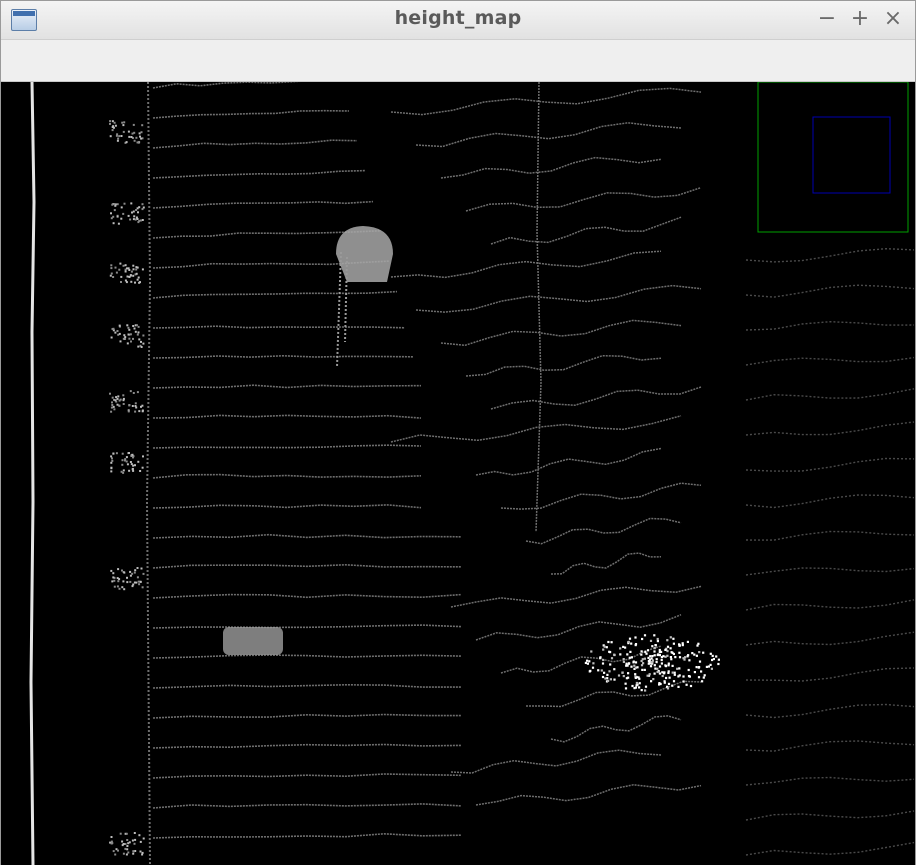 Image resolution: width=916 pixels, height=865 pixels. Describe the element at coordinates (893, 19) in the screenshot. I see `close-button: ×` at that location.